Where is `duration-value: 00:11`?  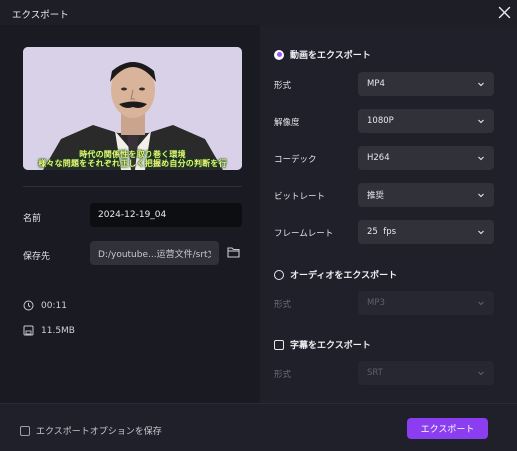 duration-value: 00:11 is located at coordinates (54, 306).